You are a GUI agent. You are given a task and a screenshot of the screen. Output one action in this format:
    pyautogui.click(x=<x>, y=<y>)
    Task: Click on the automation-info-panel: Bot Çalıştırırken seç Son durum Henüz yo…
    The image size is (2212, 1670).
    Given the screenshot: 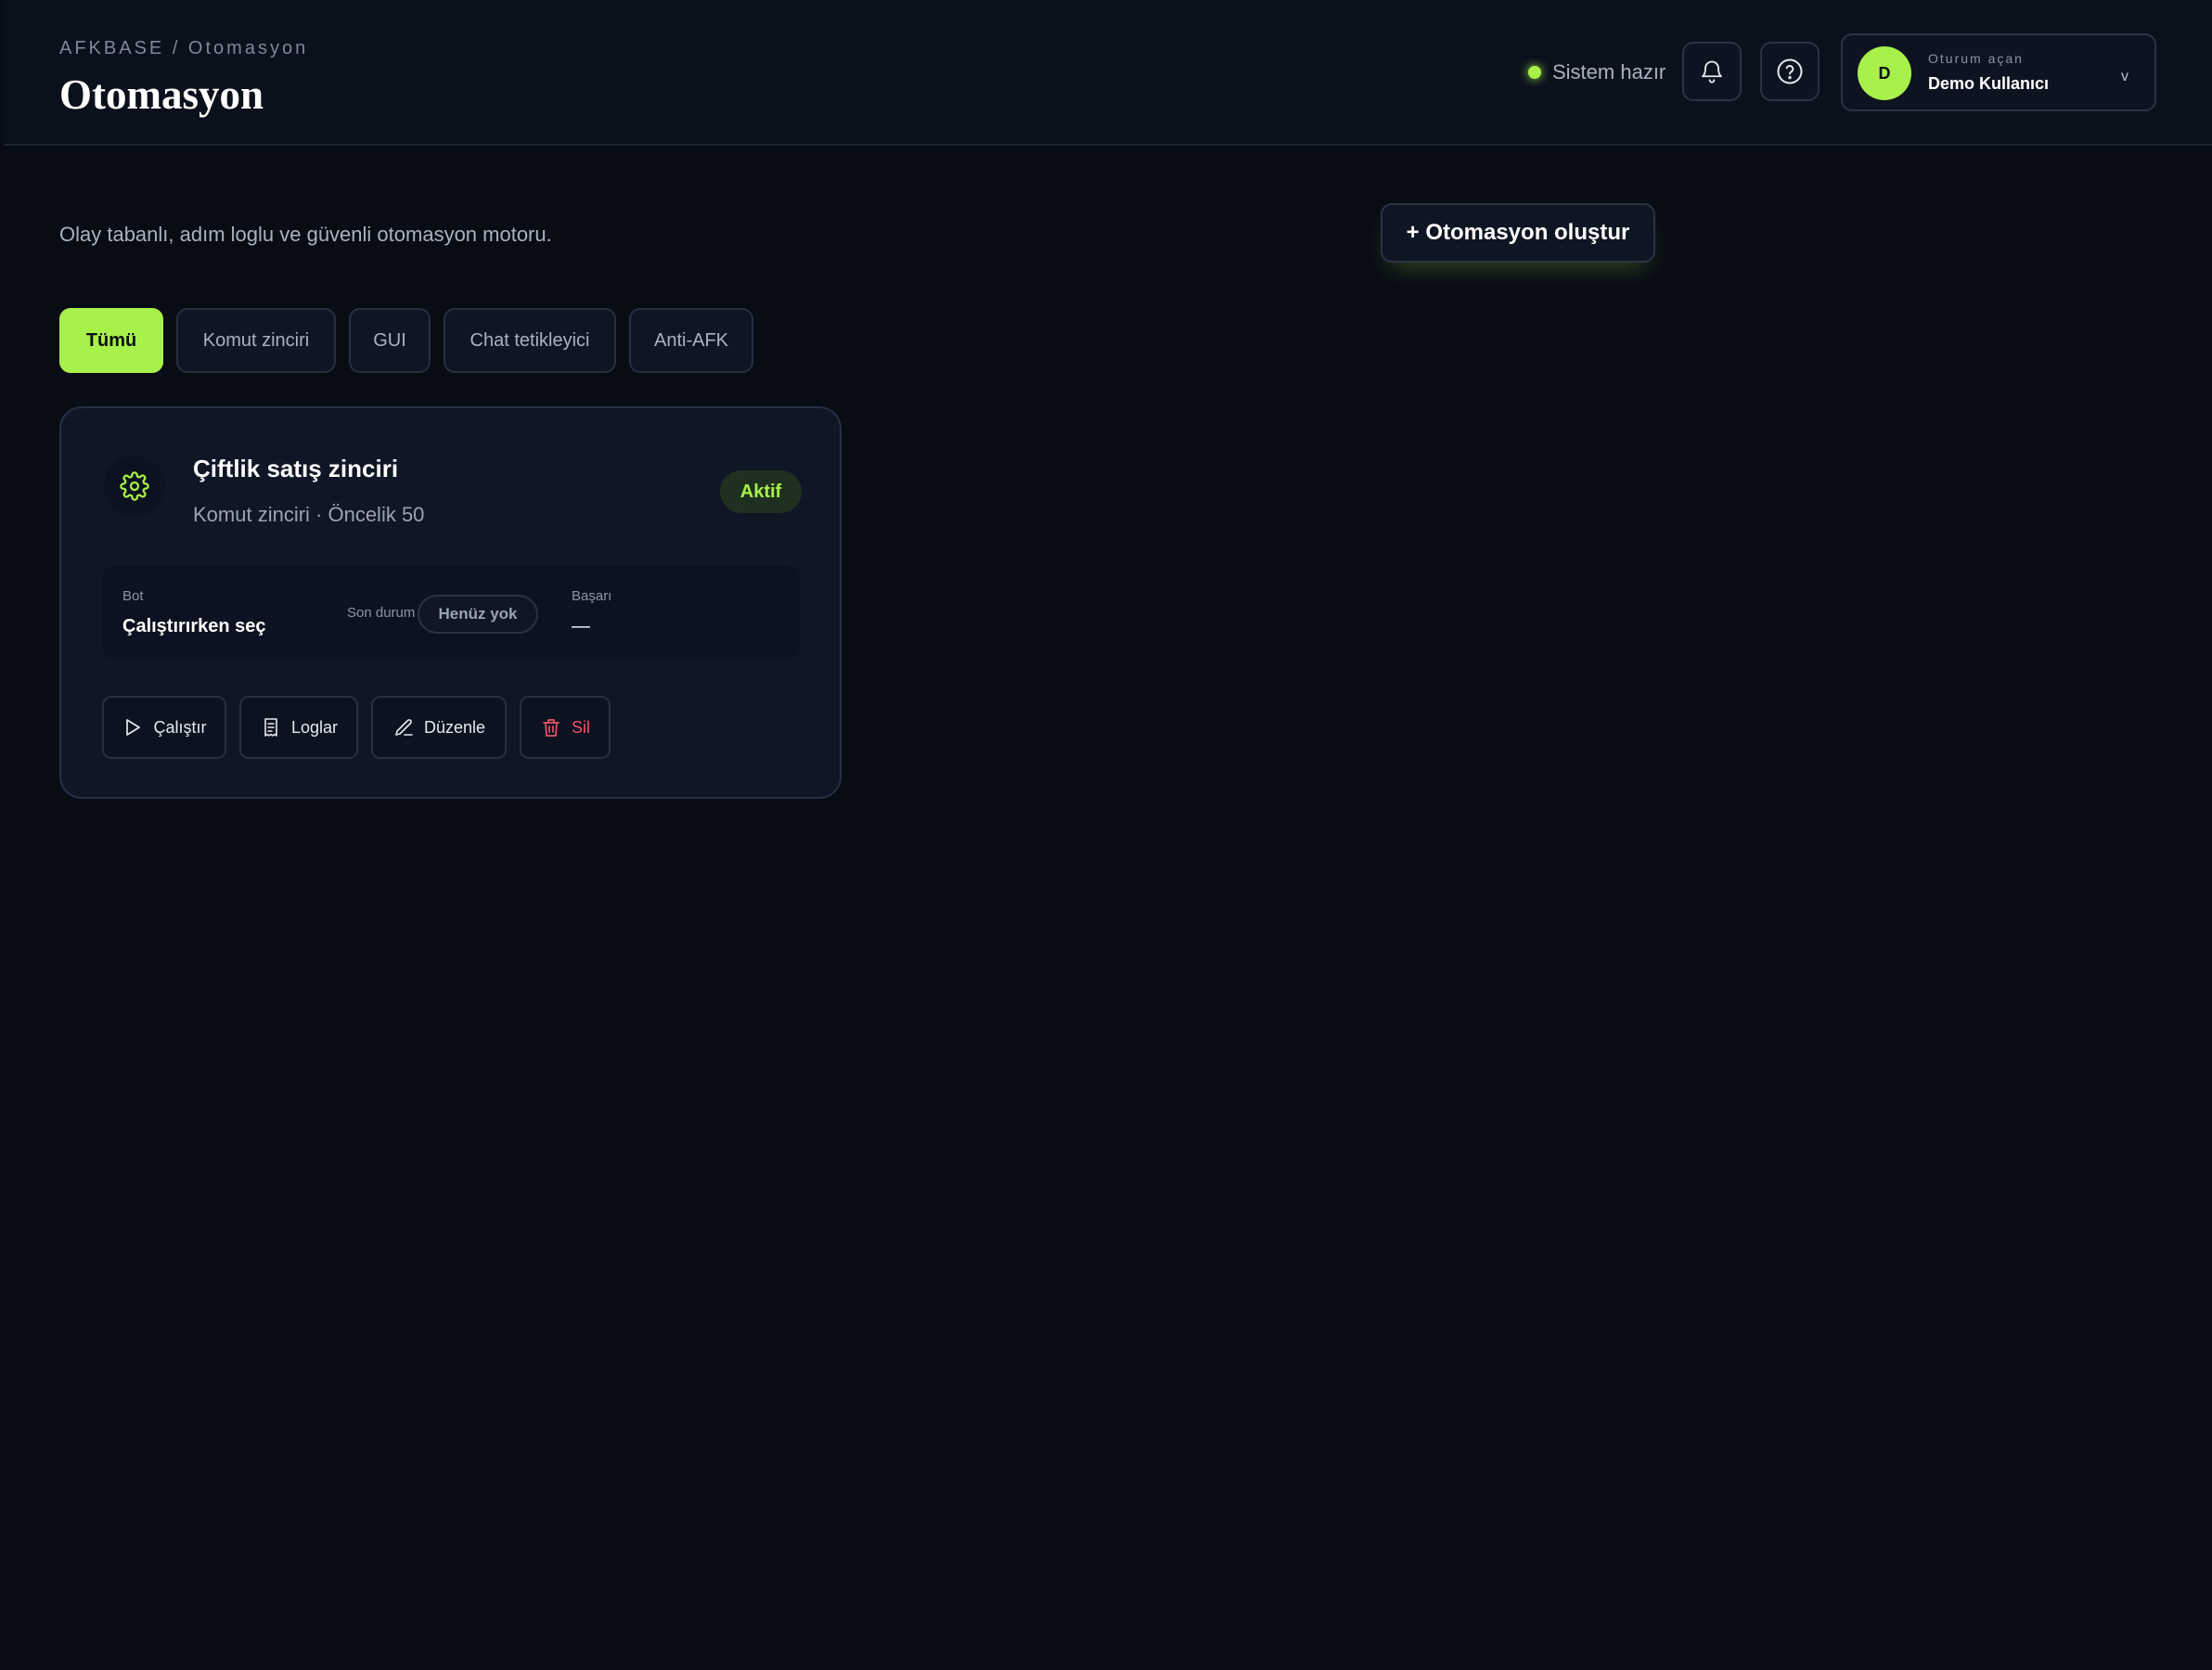 What is the action you would take?
    pyautogui.click(x=451, y=613)
    